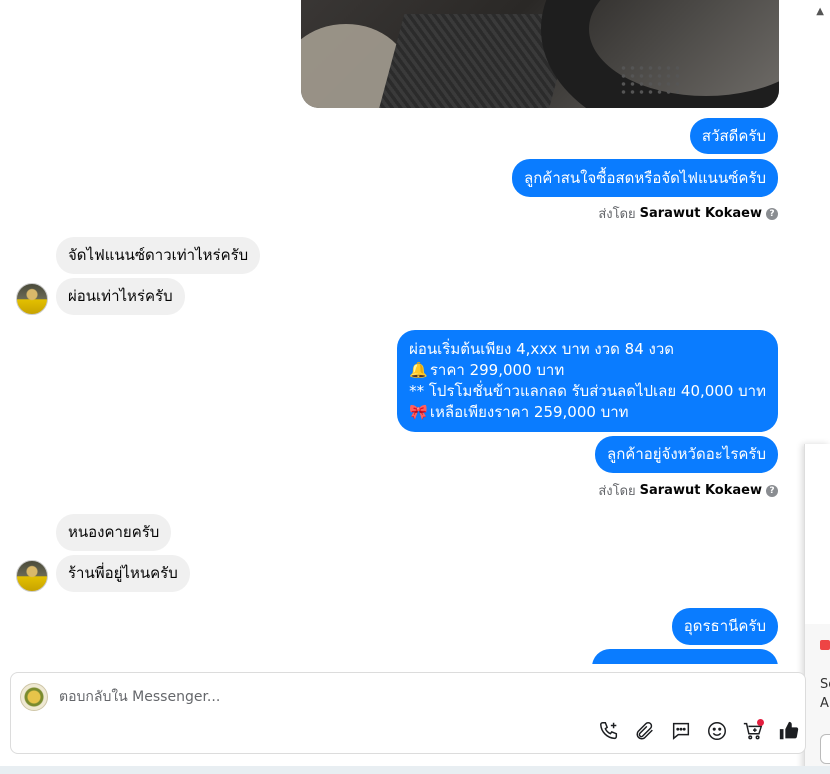 This screenshot has width=830, height=774. Describe the element at coordinates (789, 731) in the screenshot. I see `like-icon` at that location.